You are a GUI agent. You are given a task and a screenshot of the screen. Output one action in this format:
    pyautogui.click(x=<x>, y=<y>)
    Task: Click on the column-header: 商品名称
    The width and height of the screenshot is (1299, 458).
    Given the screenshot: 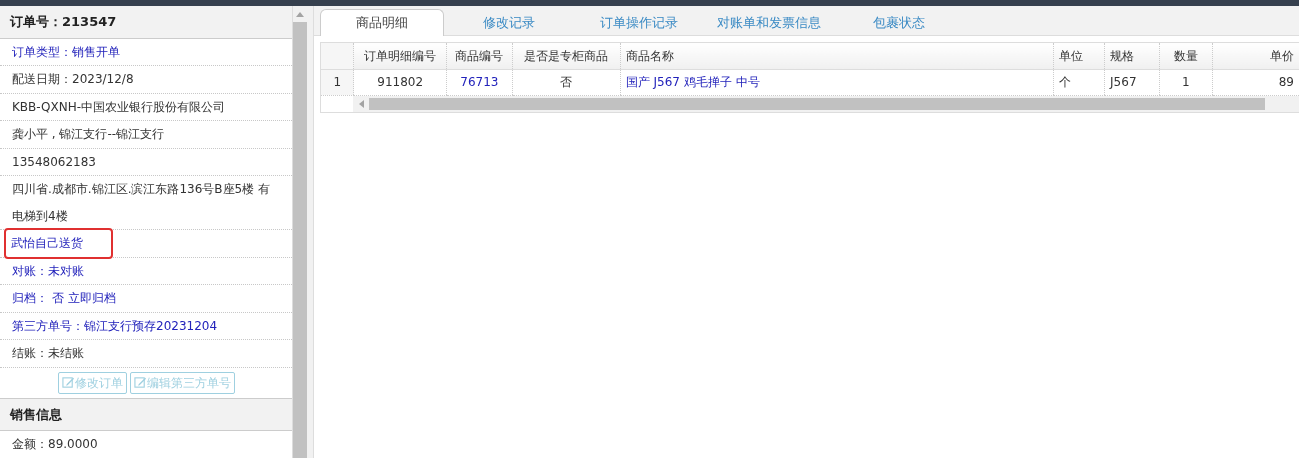 What is the action you would take?
    pyautogui.click(x=837, y=56)
    